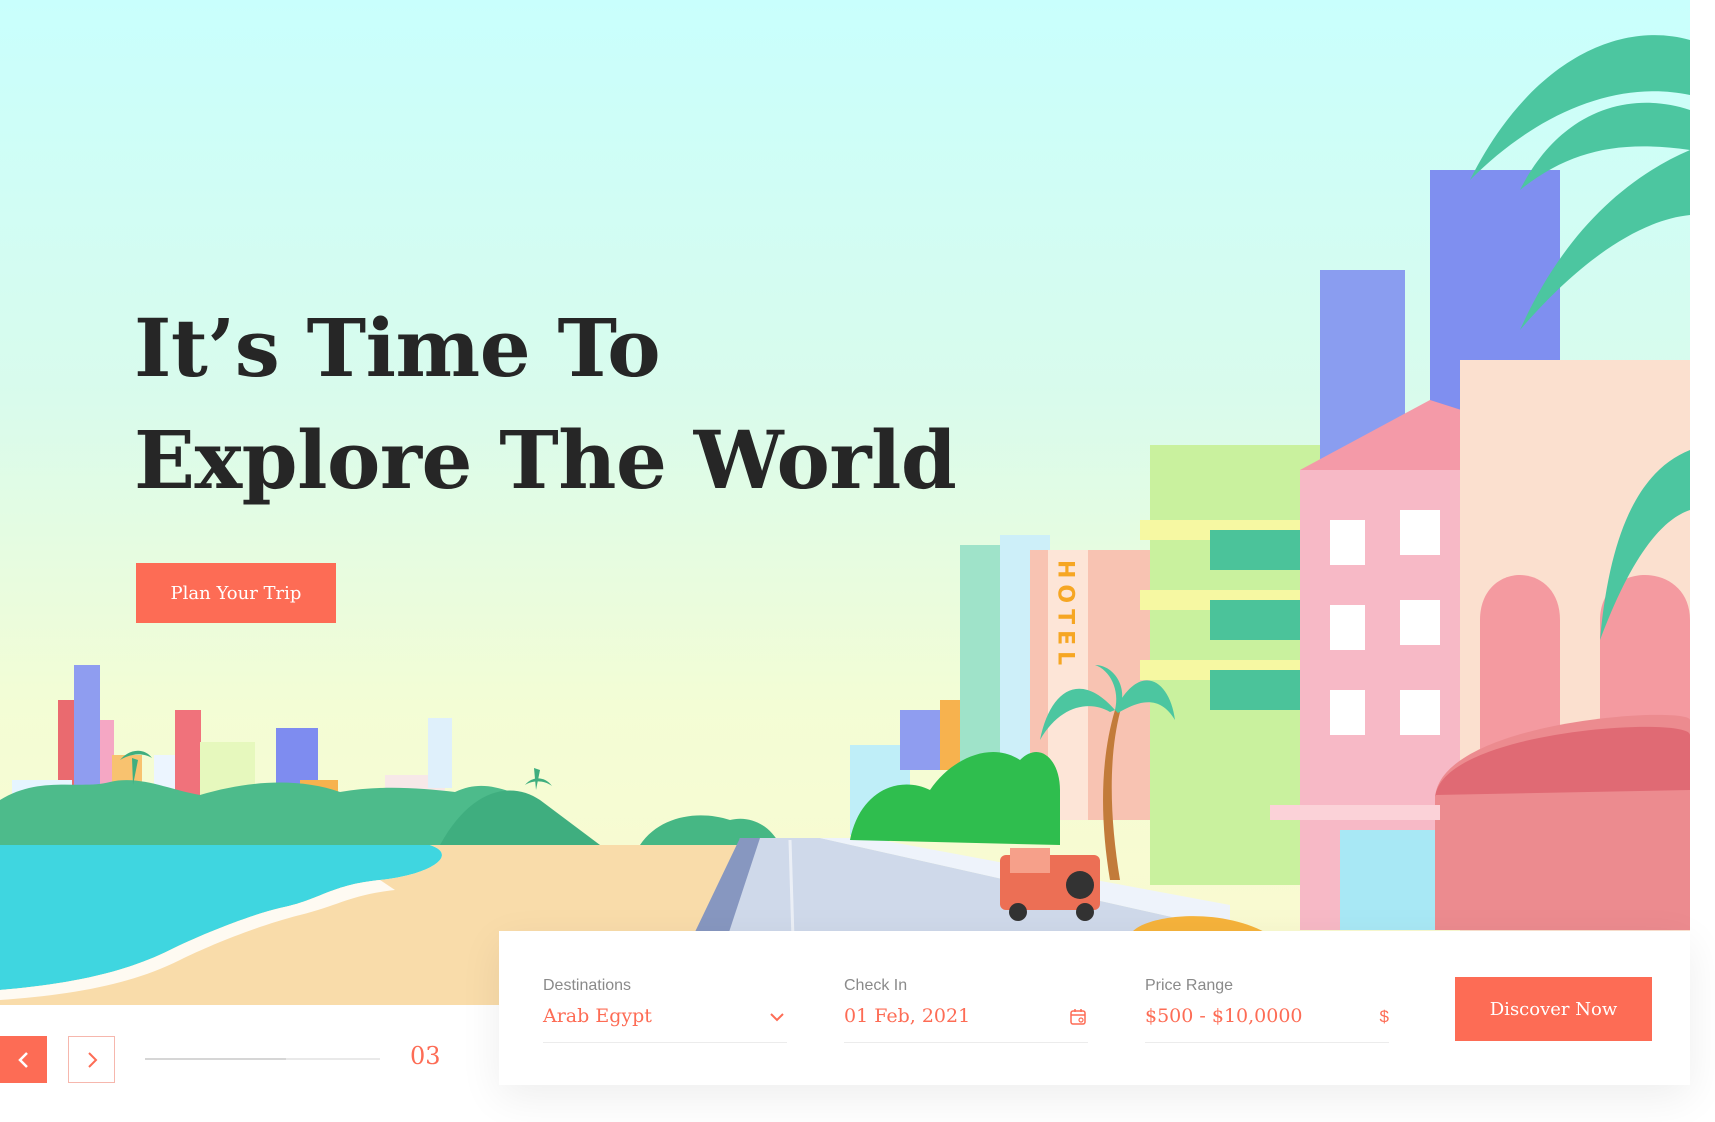  I want to click on price-range-value: $500 - $10,0000, so click(1224, 1016).